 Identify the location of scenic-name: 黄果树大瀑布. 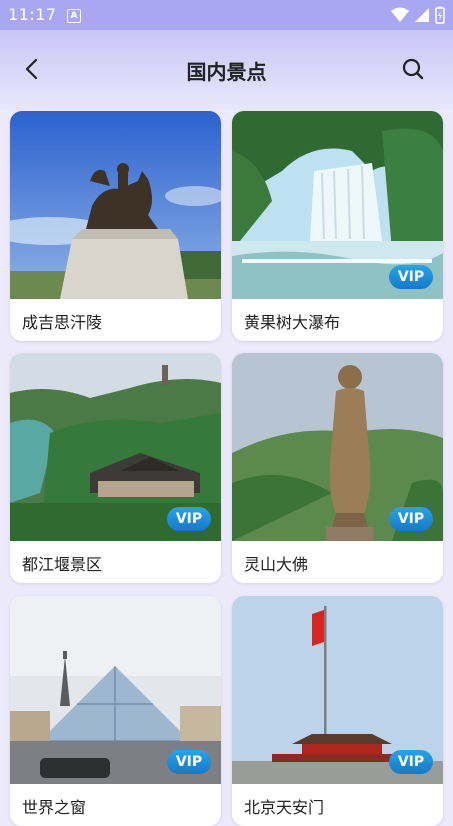
(292, 322).